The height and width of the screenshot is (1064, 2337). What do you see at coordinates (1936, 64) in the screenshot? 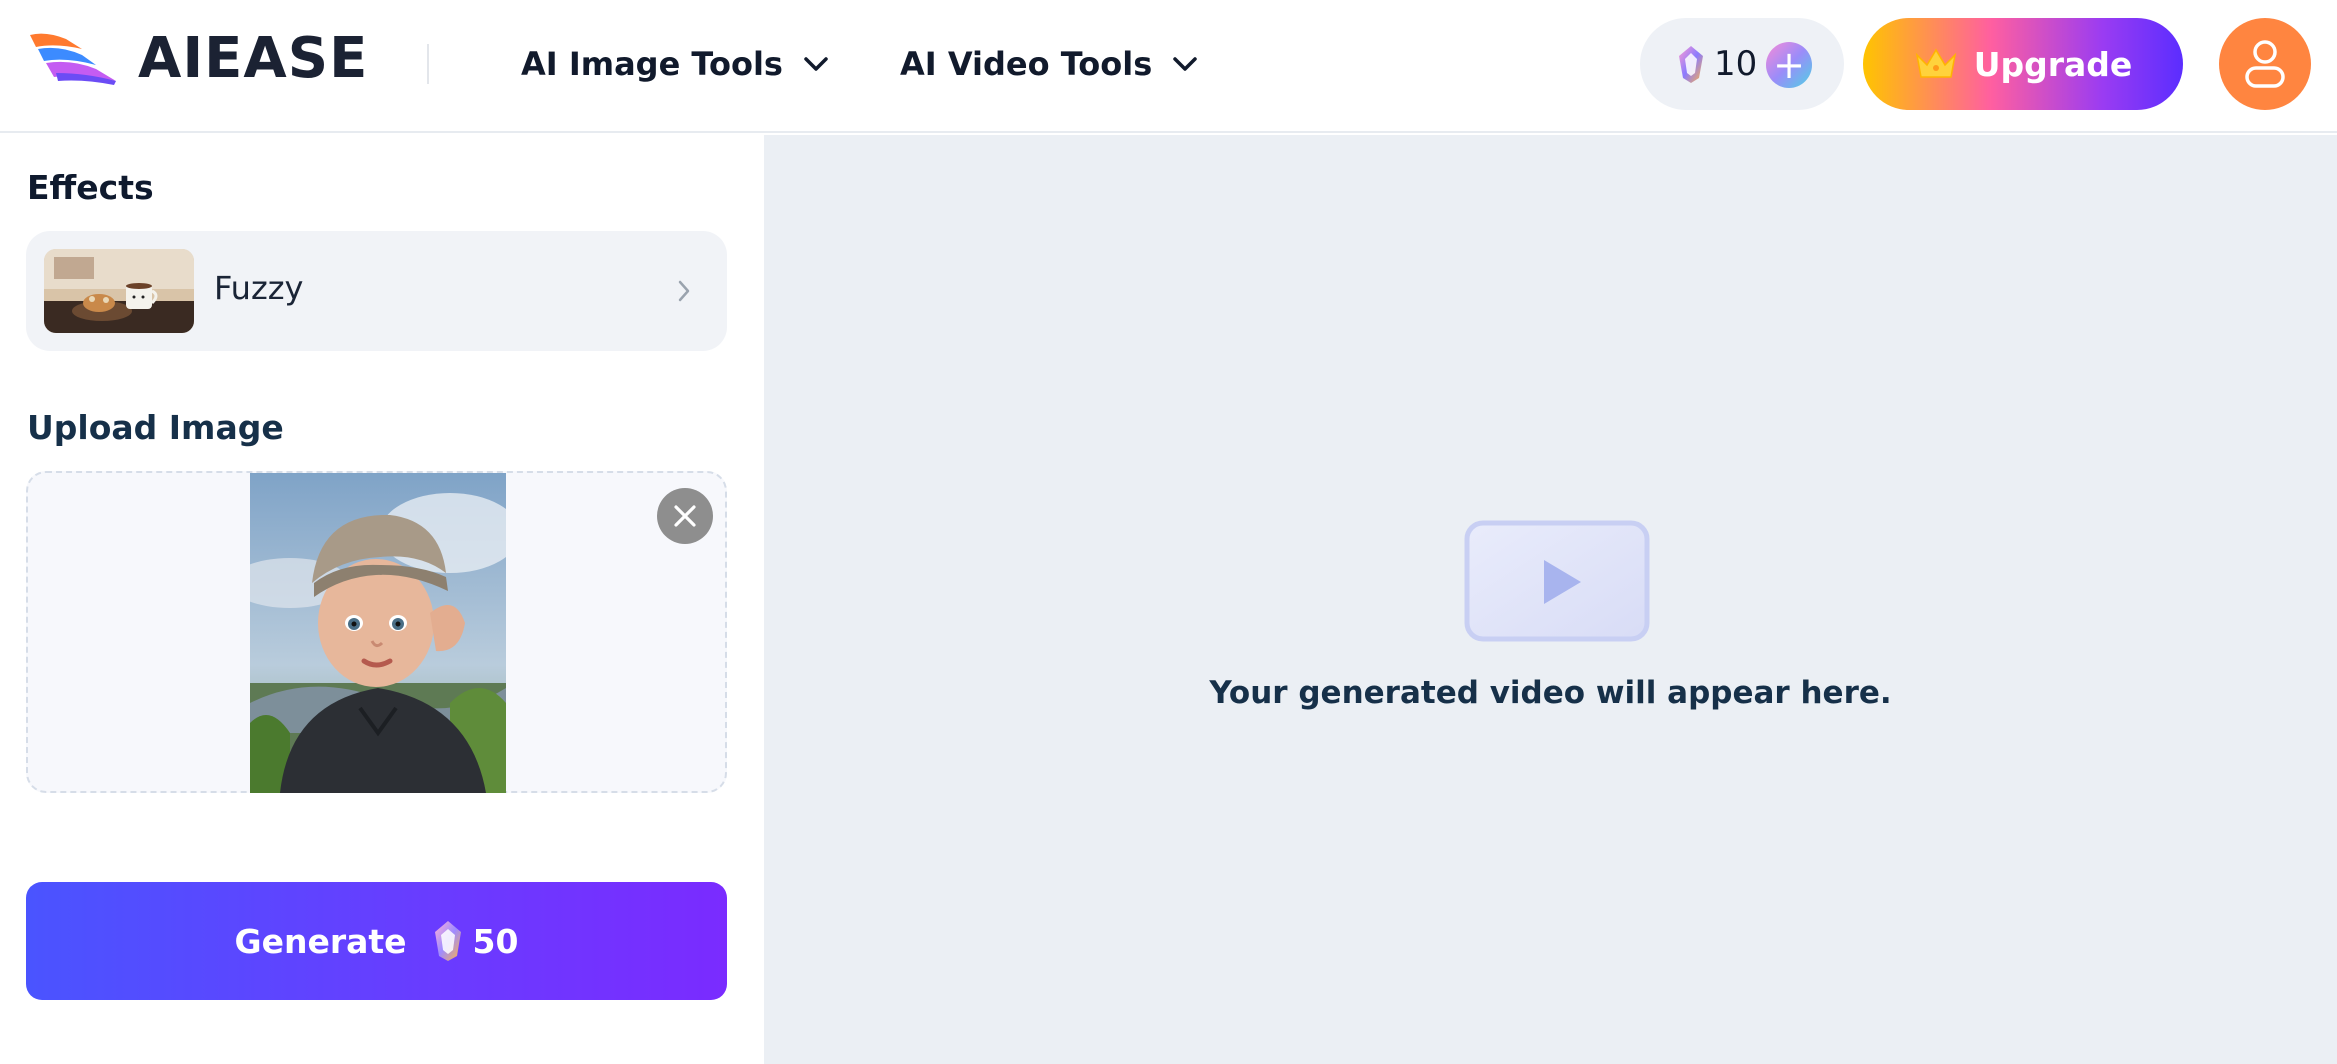
I see `crown-icon` at bounding box center [1936, 64].